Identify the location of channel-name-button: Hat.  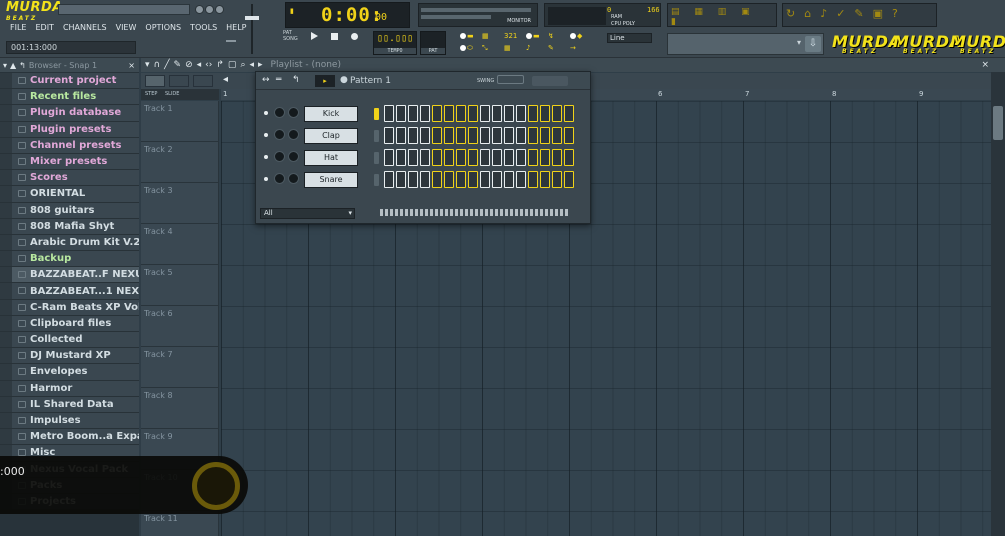
(331, 158).